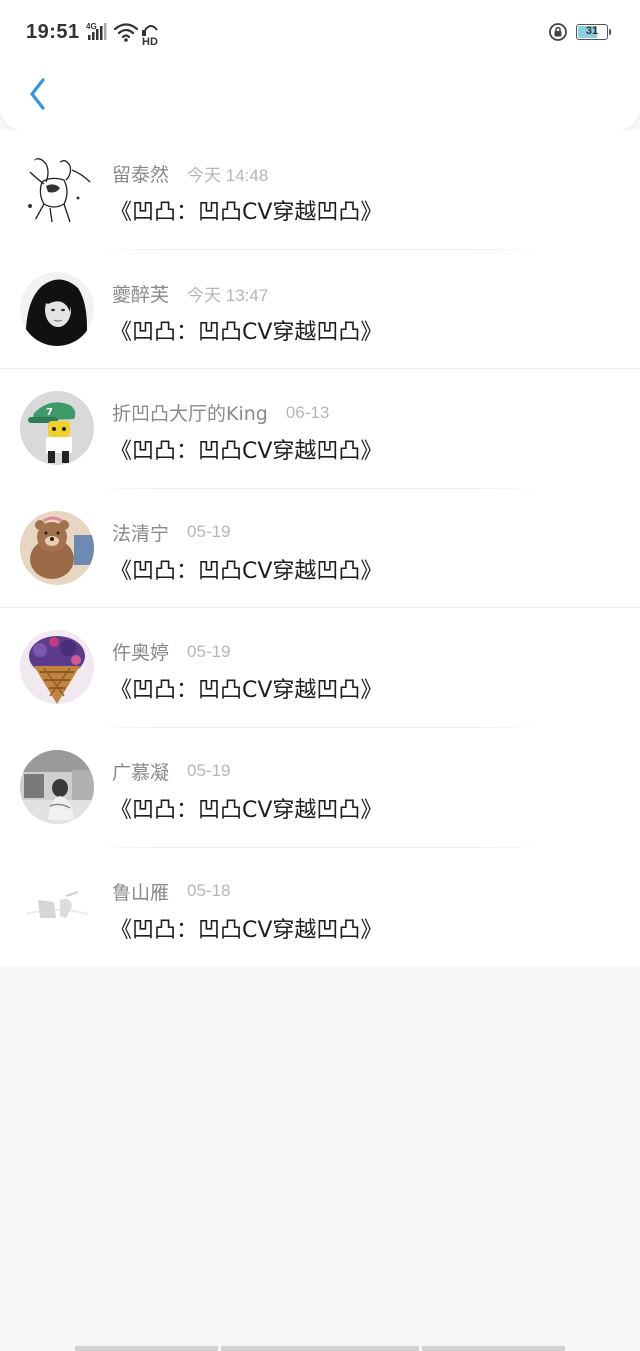  What do you see at coordinates (171, 532) in the screenshot?
I see `message-header: 法清宁 05-19` at bounding box center [171, 532].